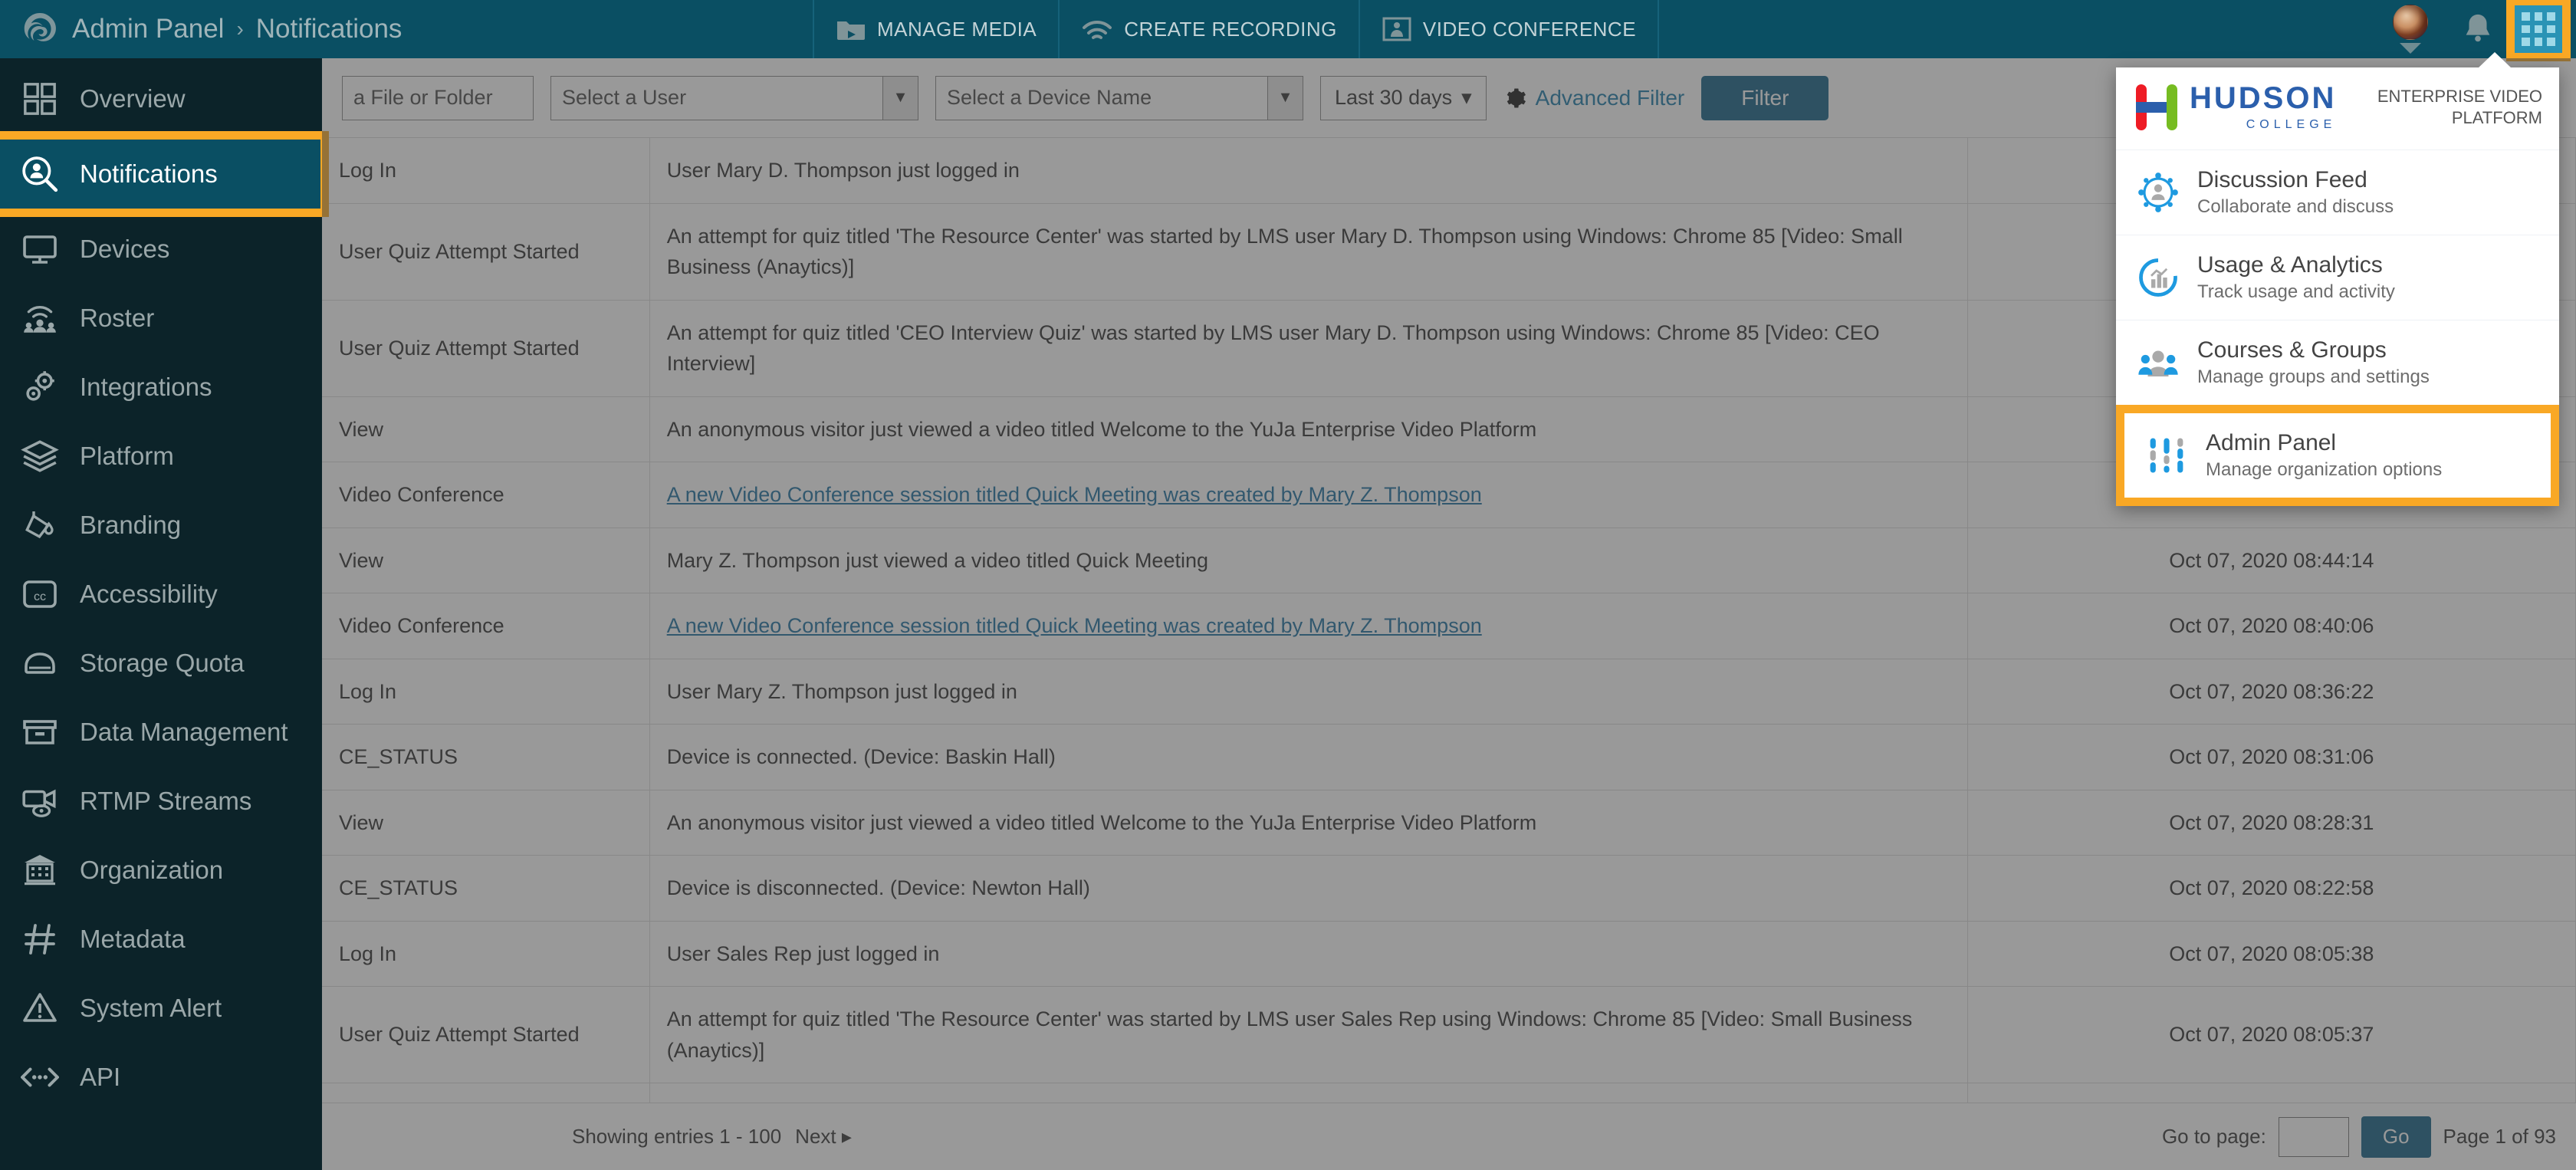 This screenshot has width=2576, height=1170. What do you see at coordinates (40, 27) in the screenshot?
I see `yuja-swirl-logo-icon` at bounding box center [40, 27].